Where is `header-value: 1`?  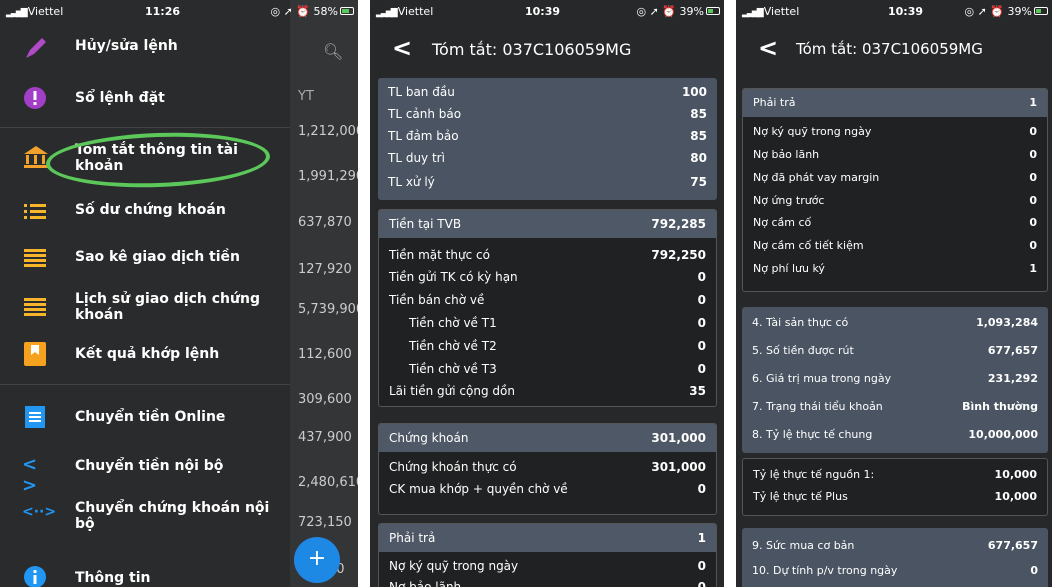 header-value: 1 is located at coordinates (701, 538).